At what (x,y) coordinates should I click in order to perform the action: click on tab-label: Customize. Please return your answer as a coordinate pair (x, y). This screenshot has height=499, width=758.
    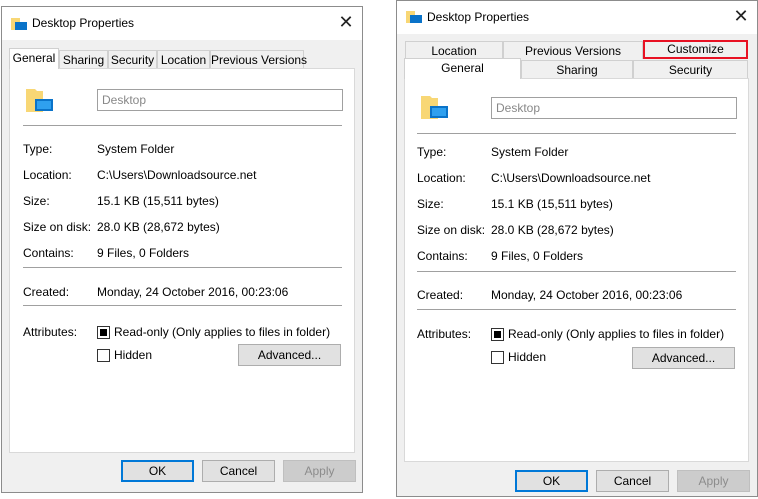
    Looking at the image, I should click on (695, 49).